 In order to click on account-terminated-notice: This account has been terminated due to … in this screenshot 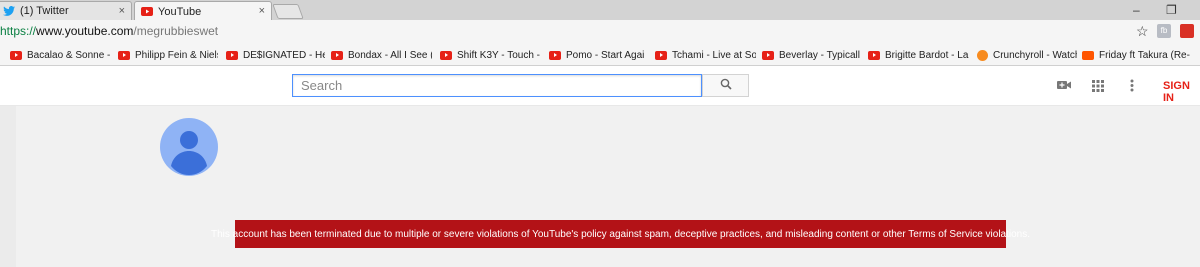, I will do `click(620, 234)`.